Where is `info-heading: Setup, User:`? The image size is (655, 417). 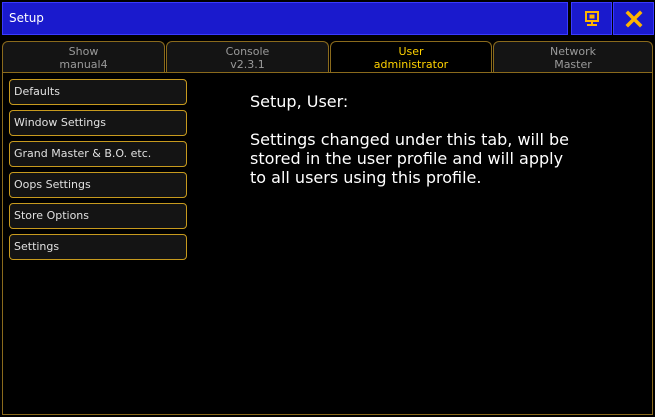
info-heading: Setup, User: is located at coordinates (299, 101).